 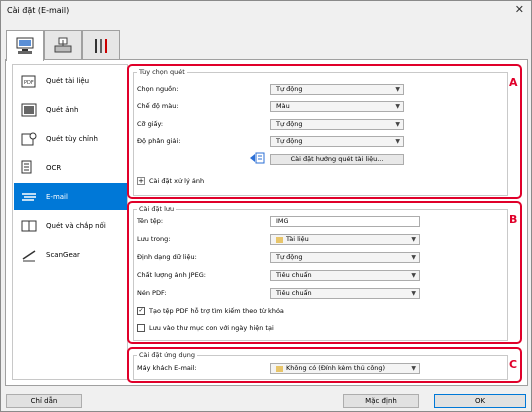 I want to click on sidebar-item-label: Quét ảnh, so click(x=62, y=109).